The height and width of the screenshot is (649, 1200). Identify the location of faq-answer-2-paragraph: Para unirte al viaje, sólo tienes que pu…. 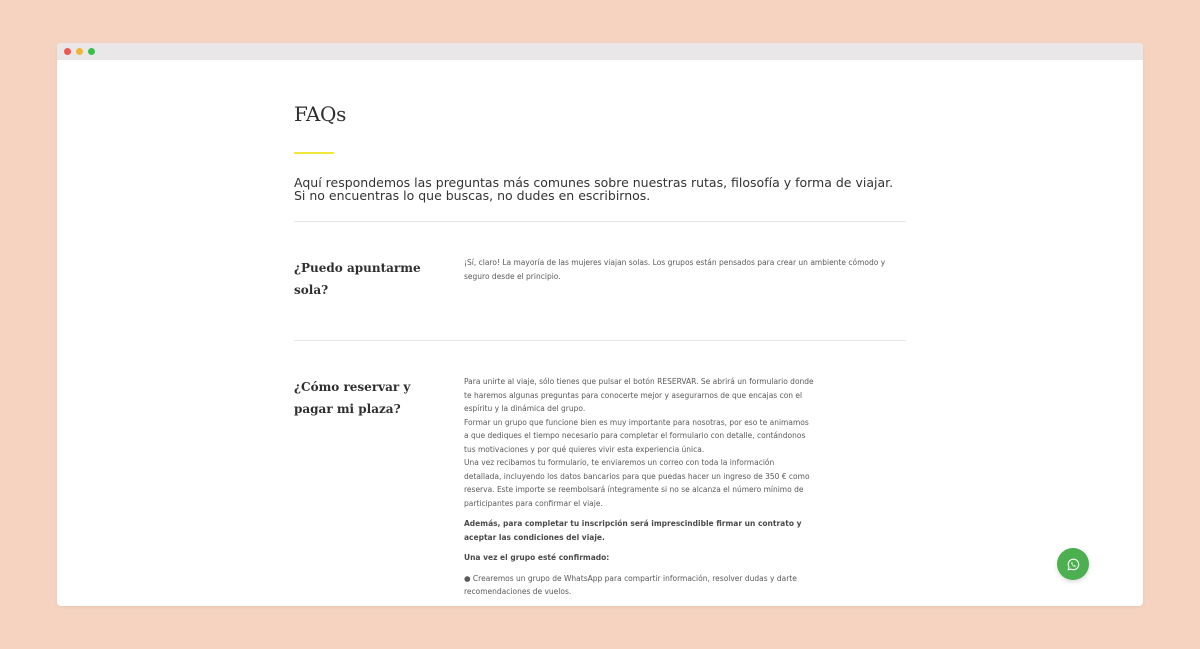
(639, 395).